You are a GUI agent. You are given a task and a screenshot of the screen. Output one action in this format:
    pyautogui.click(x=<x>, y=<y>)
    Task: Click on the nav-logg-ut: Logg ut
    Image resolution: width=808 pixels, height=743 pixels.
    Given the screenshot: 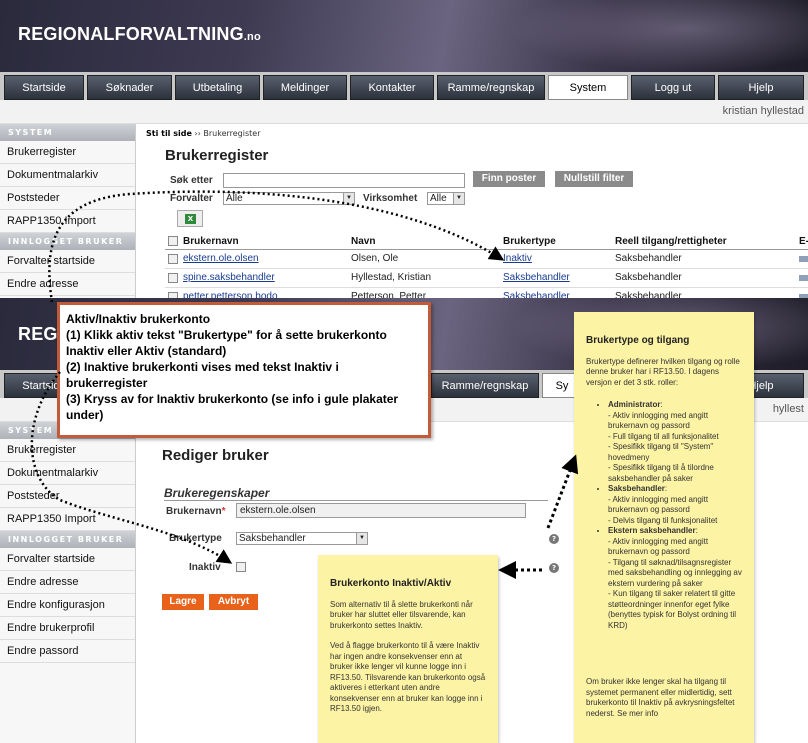 What is the action you would take?
    pyautogui.click(x=673, y=87)
    